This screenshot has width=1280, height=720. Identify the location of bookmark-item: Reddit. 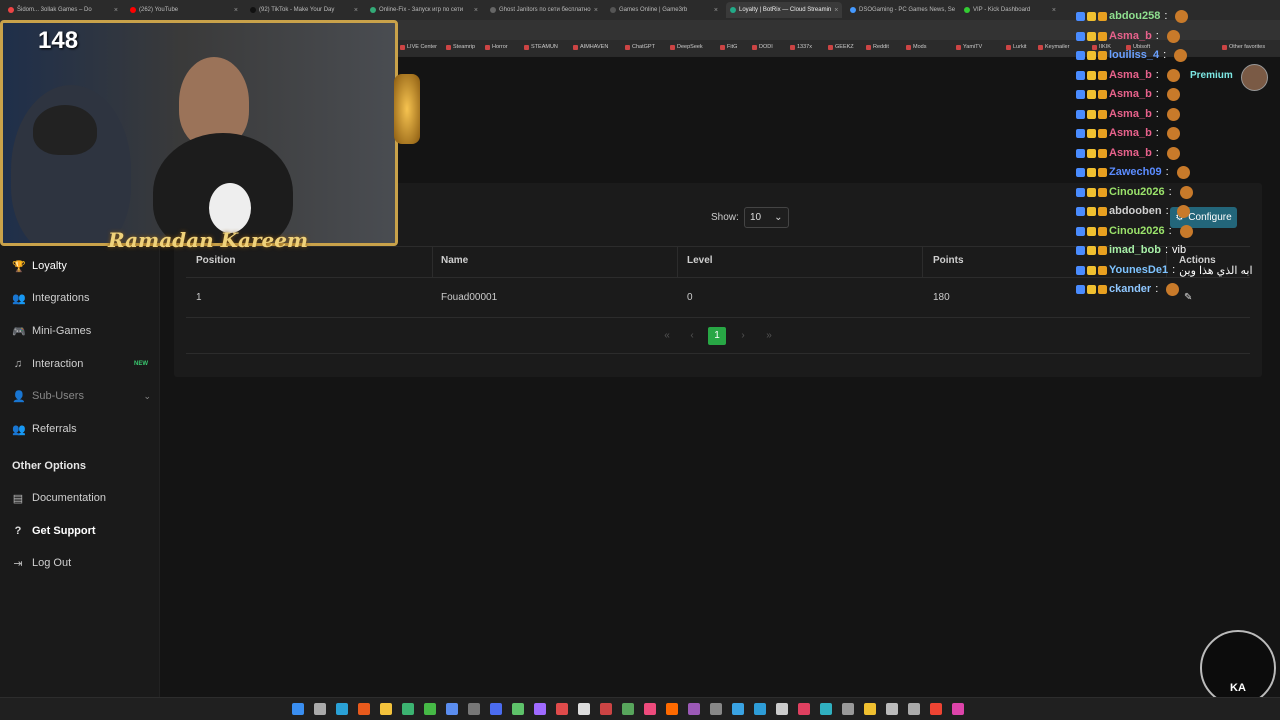
(877, 47).